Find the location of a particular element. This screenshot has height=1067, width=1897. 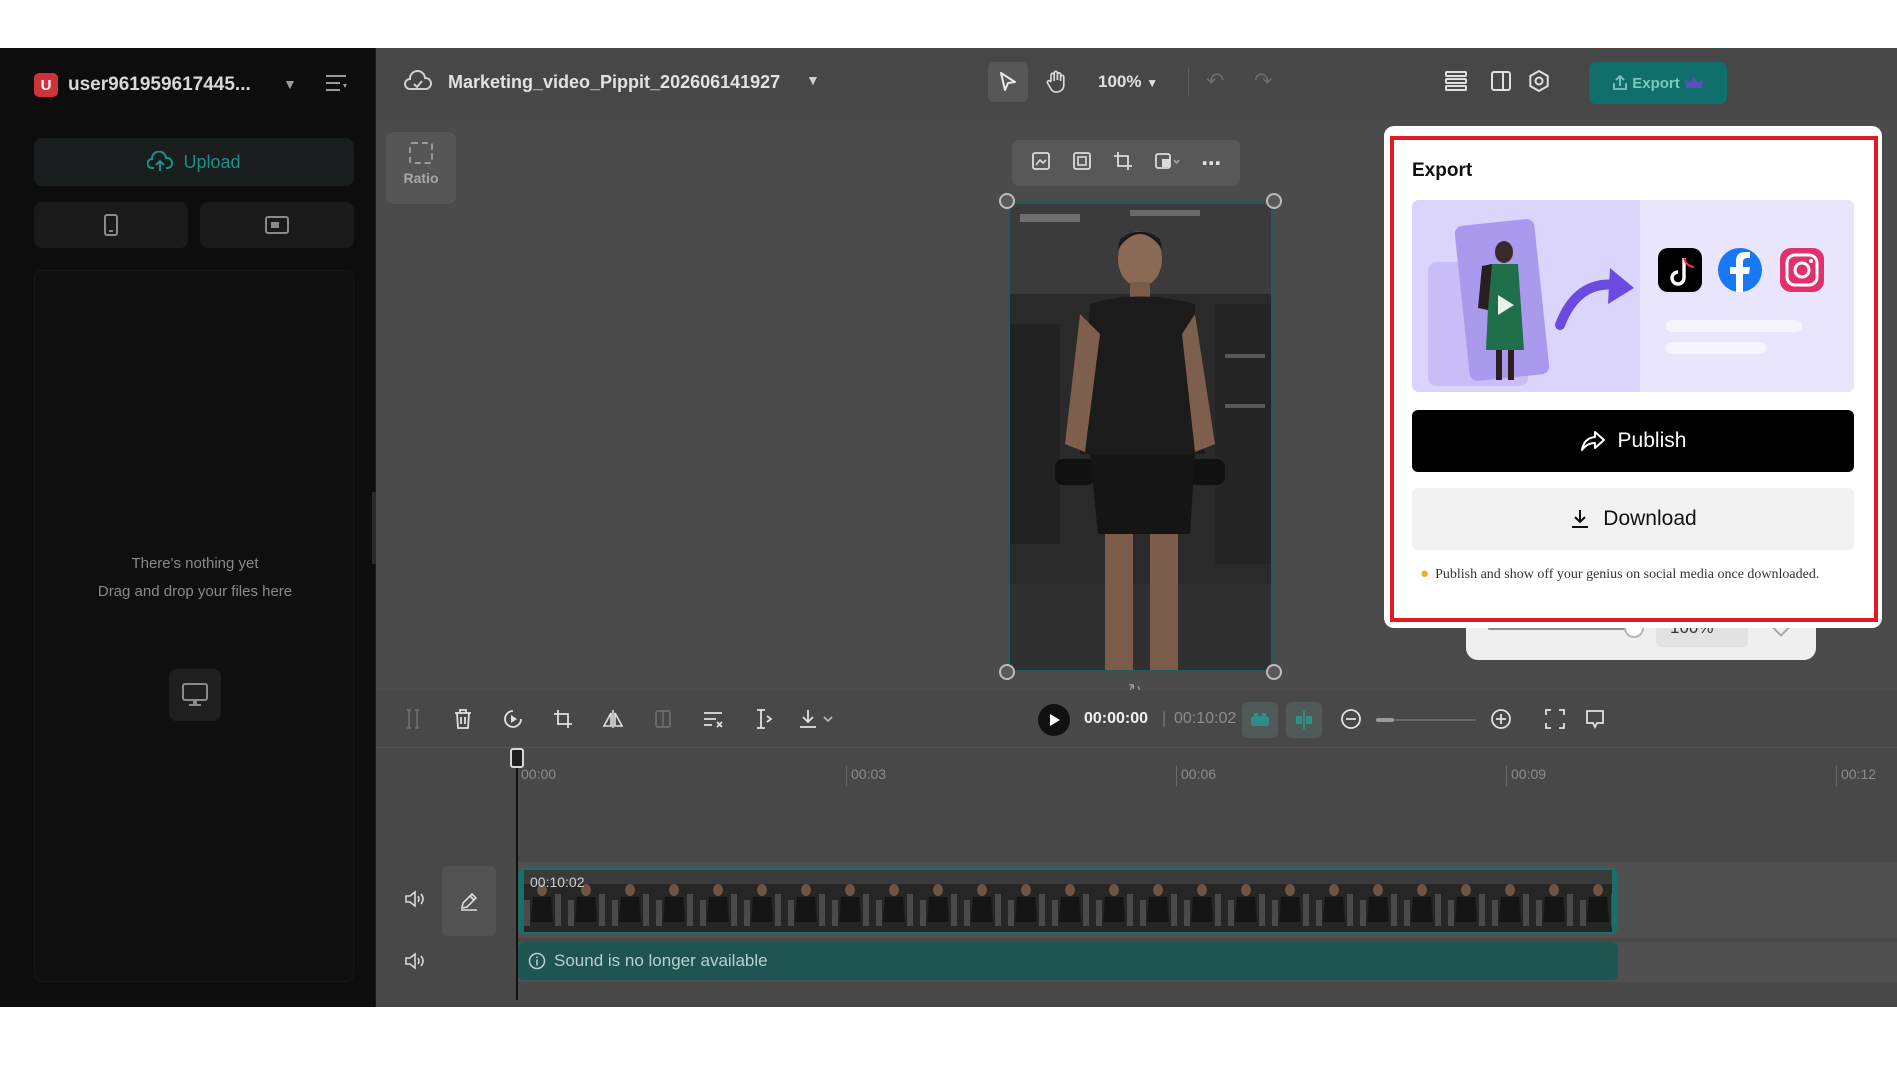

pointer-icon is located at coordinates (1008, 81).